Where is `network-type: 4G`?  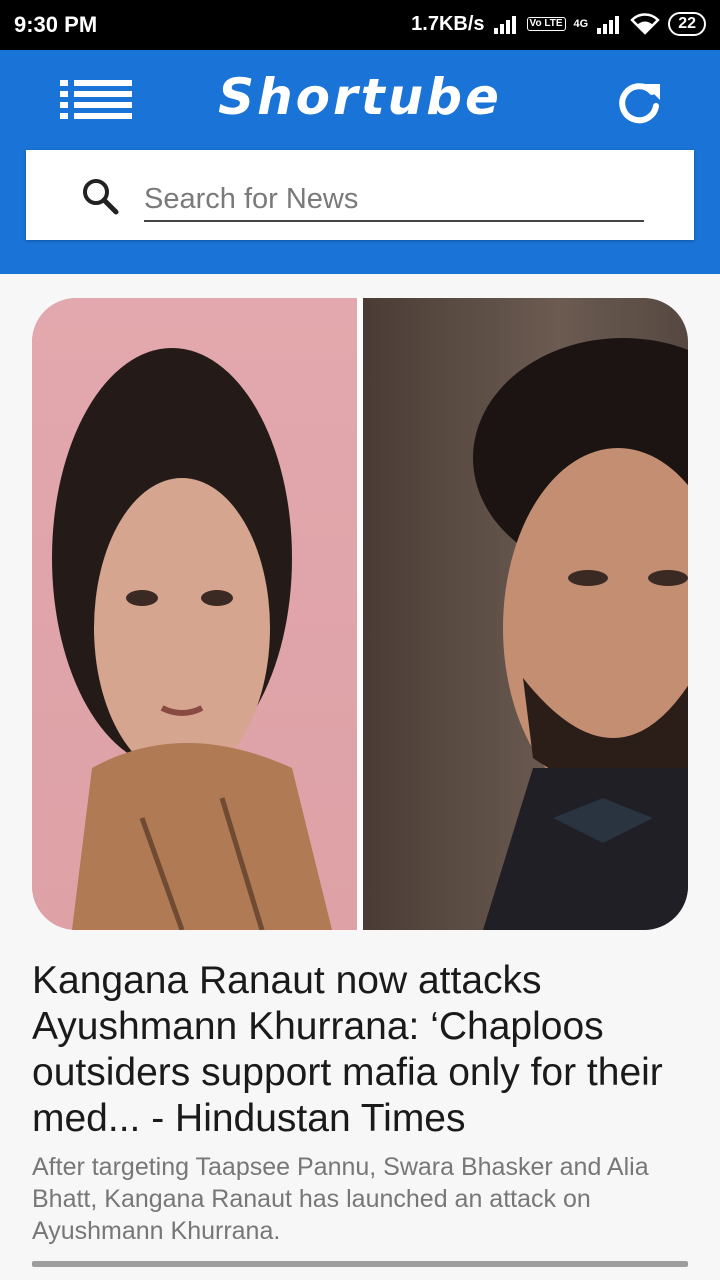
network-type: 4G is located at coordinates (581, 24).